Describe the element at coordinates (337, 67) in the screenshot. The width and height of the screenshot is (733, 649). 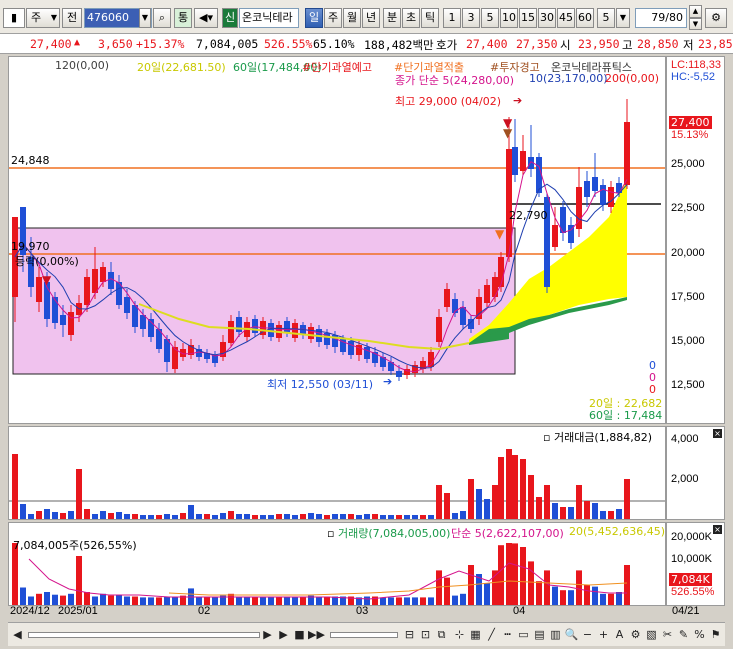
I see `legend-warn1: #단기과열예고` at that location.